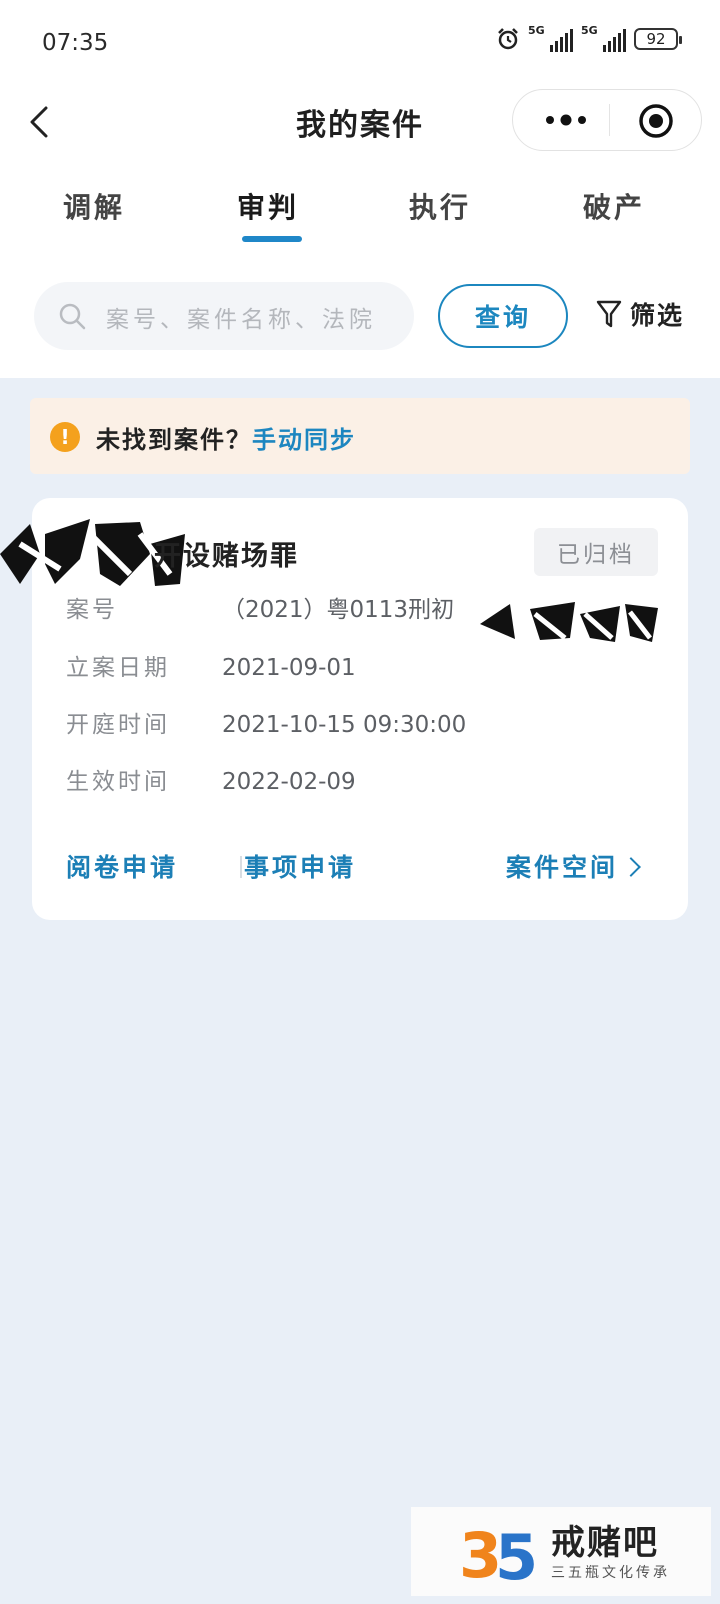 The height and width of the screenshot is (1604, 720). Describe the element at coordinates (614, 206) in the screenshot. I see `tab-bankruptcy: 破产` at that location.